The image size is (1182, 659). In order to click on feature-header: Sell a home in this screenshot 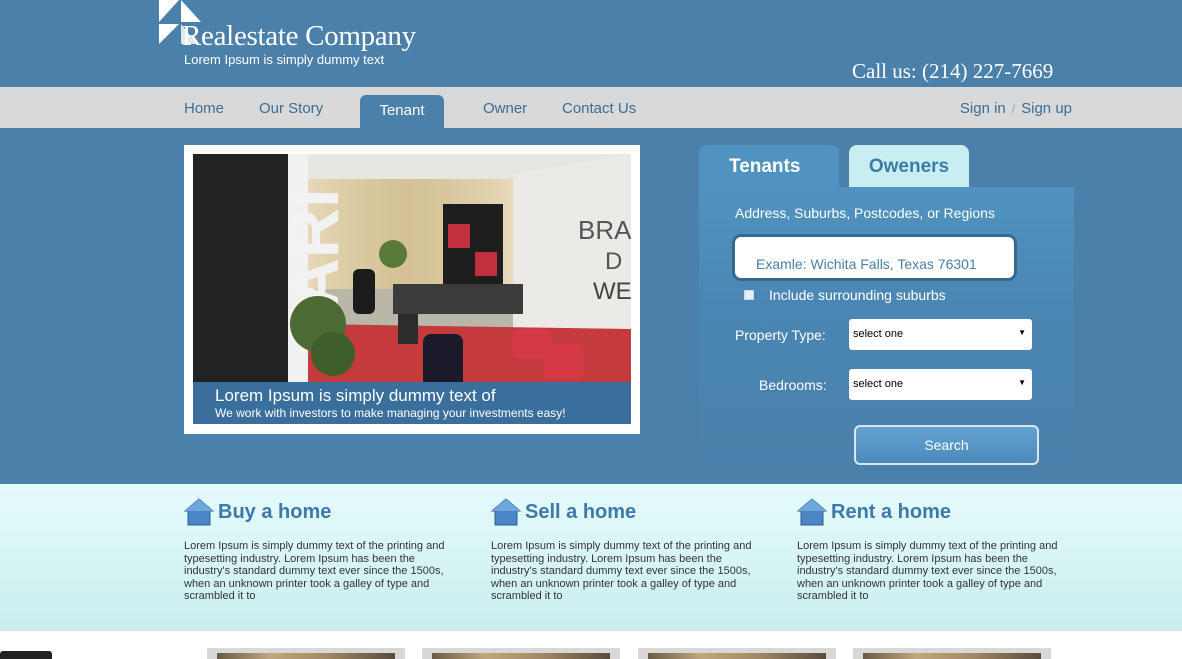, I will do `click(626, 513)`.